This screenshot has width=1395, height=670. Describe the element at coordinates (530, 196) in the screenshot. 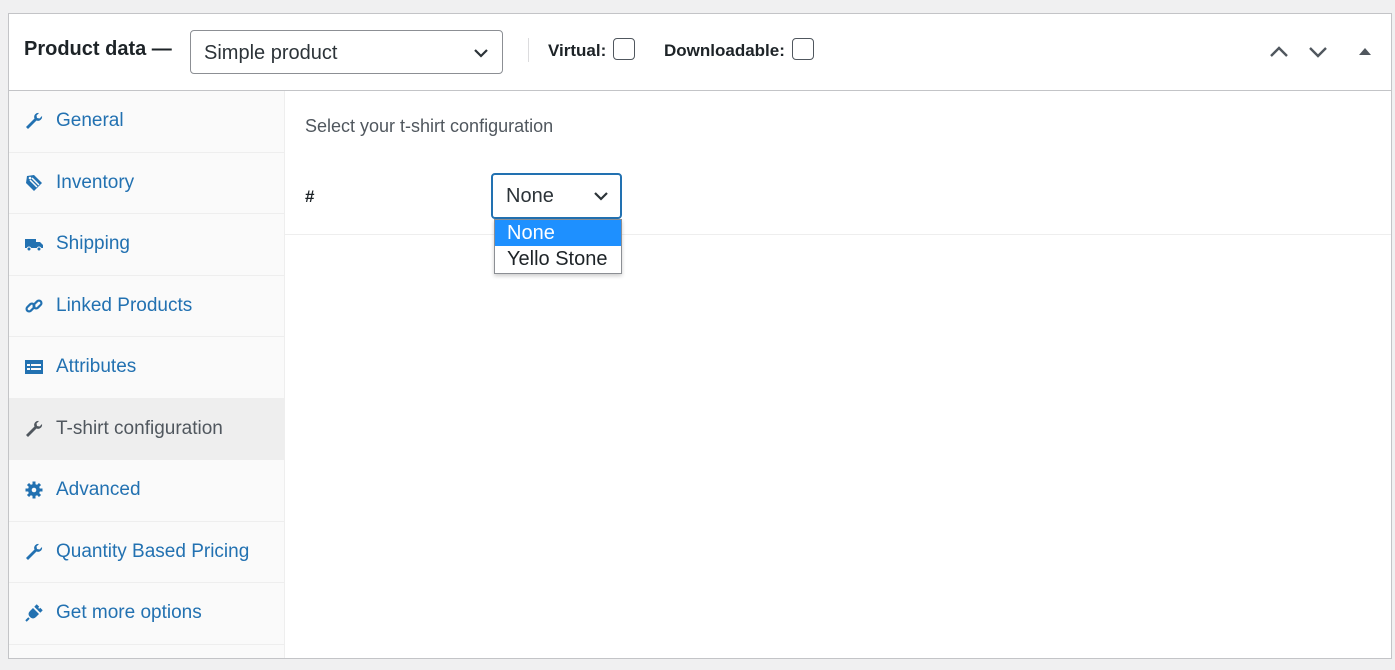

I see `configuration-select-value: None` at that location.